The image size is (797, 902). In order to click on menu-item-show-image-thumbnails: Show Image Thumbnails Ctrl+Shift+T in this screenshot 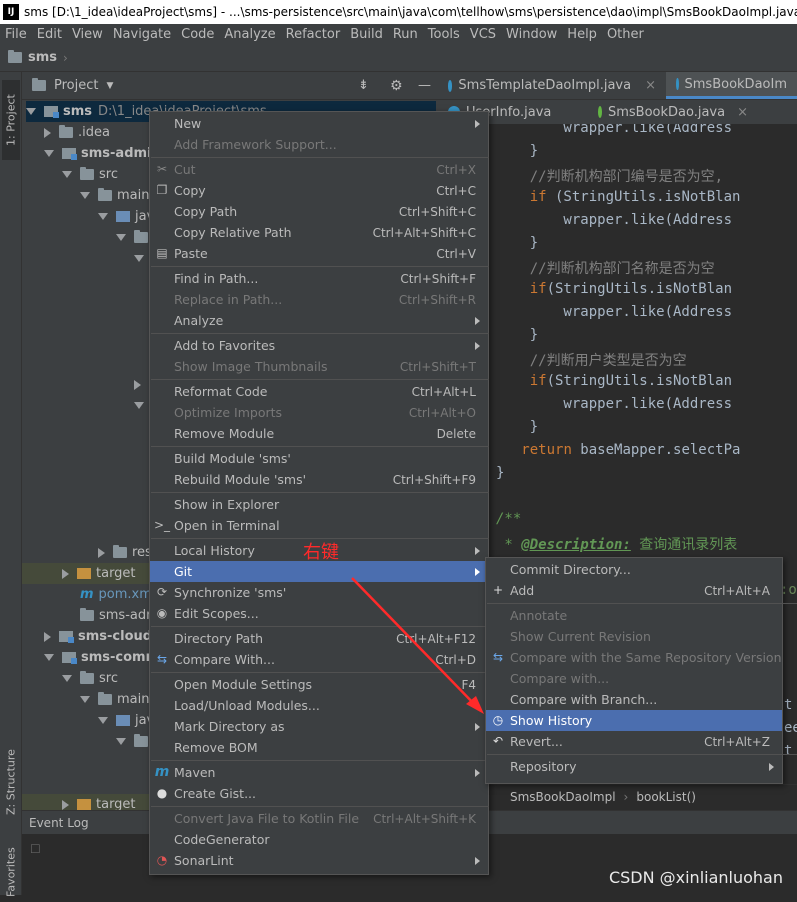, I will do `click(319, 366)`.